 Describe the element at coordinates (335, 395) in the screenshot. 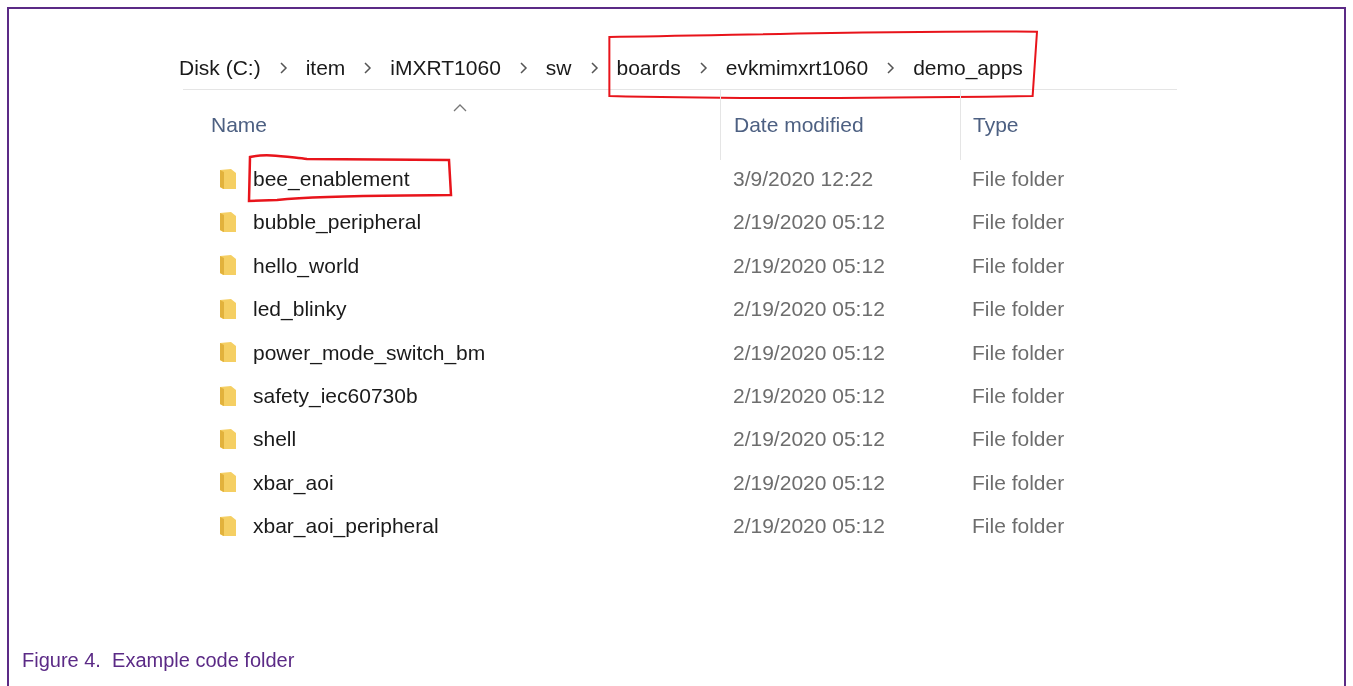

I see `folder-name: safety_iec60730b` at that location.